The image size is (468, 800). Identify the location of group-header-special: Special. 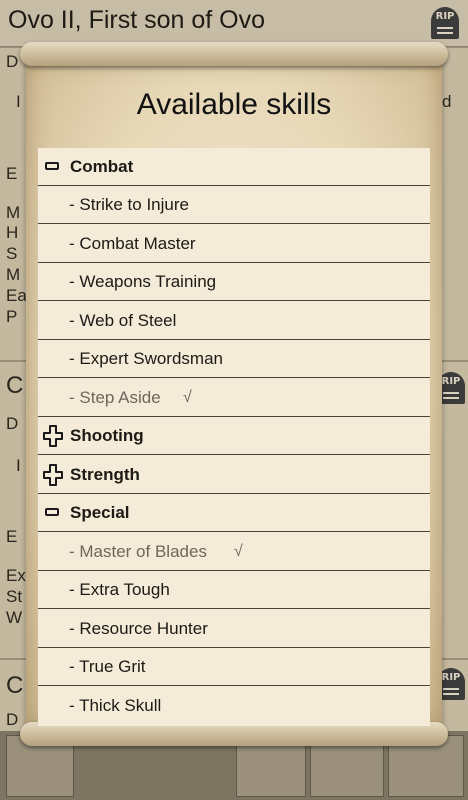
(234, 513).